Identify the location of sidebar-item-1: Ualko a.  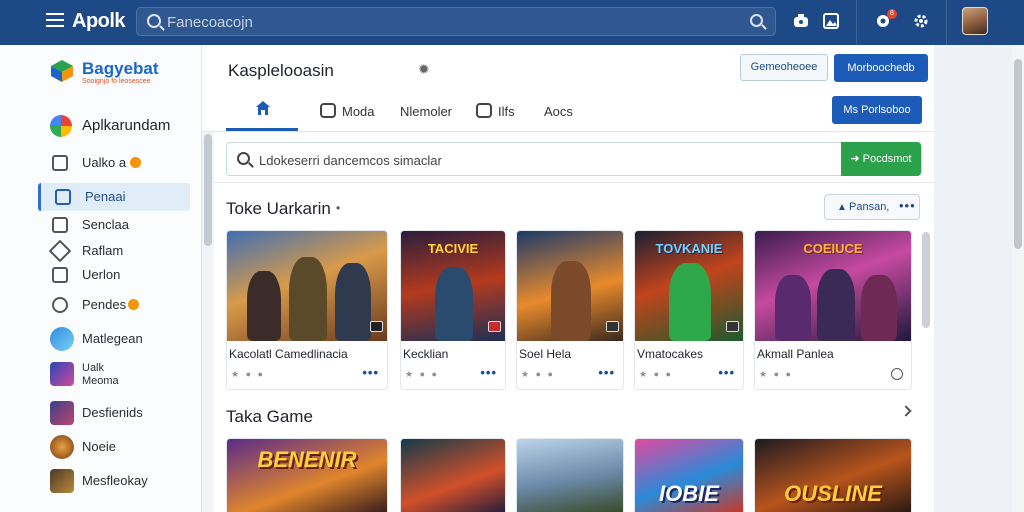
(114, 163).